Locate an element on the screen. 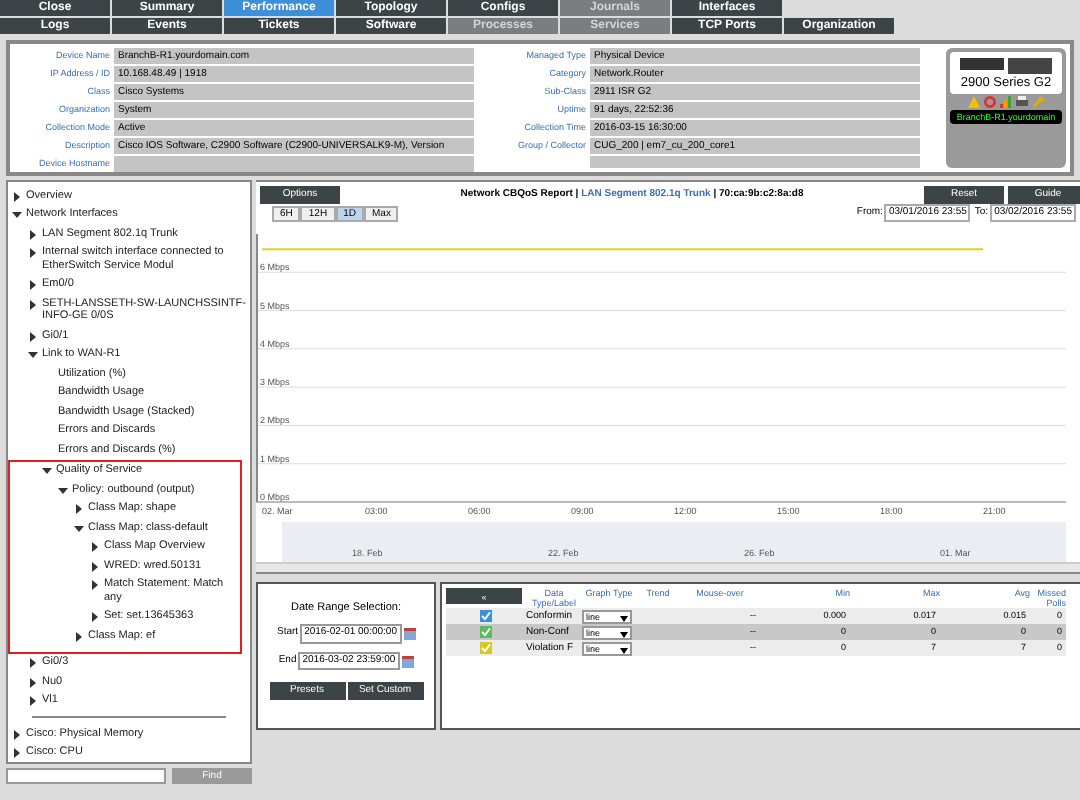 This screenshot has width=1080, height=800. scrollbar is located at coordinates (668, 567).